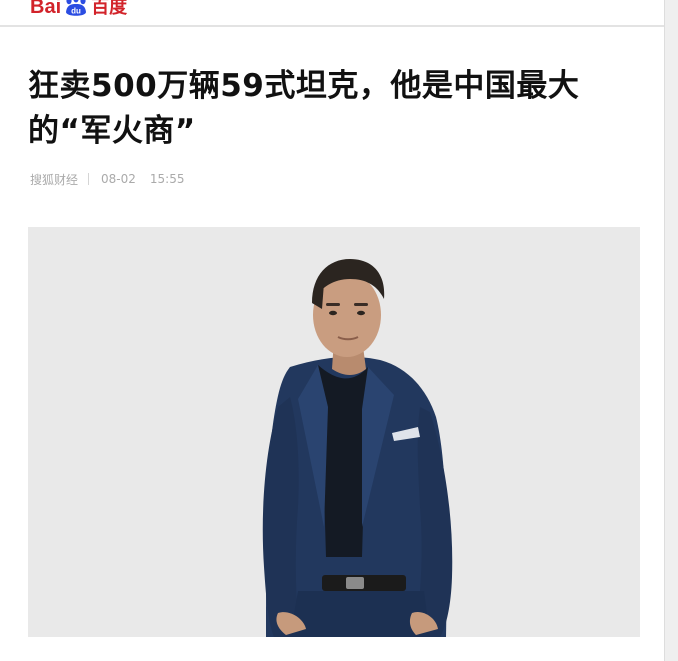 The image size is (678, 661). What do you see at coordinates (54, 179) in the screenshot?
I see `article-source: 搜狐财经` at bounding box center [54, 179].